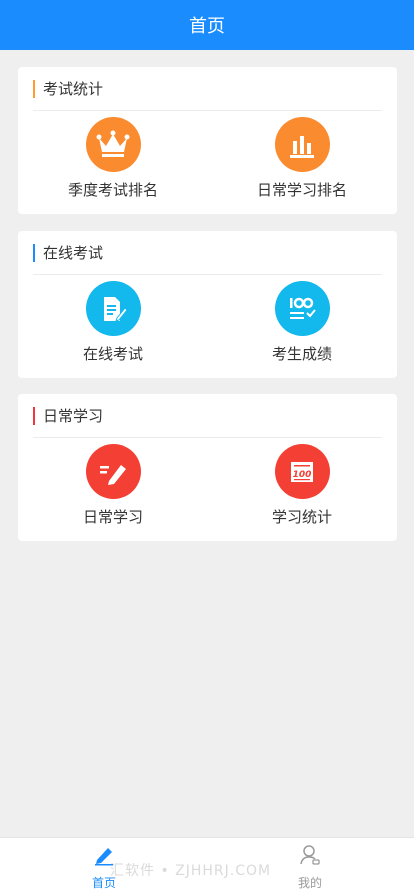  Describe the element at coordinates (310, 857) in the screenshot. I see `user-icon` at that location.